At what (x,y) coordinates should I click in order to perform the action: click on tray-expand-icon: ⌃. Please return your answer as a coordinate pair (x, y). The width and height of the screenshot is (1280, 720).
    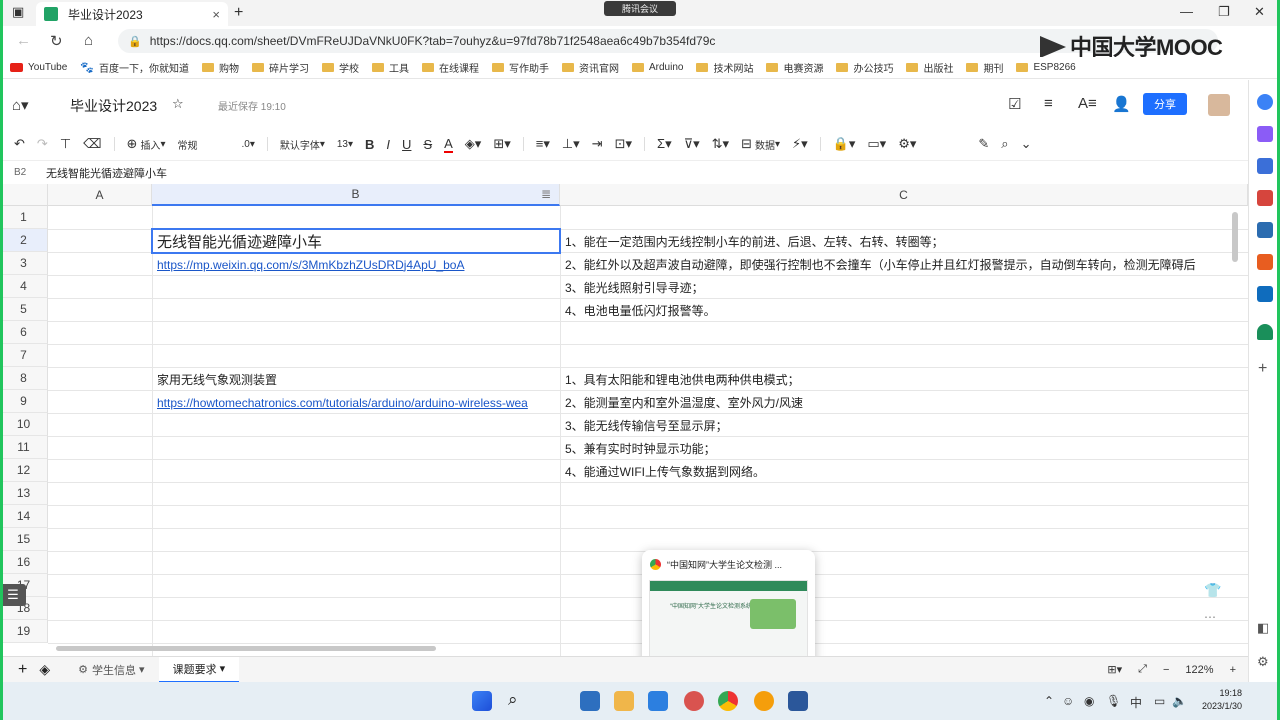
    Looking at the image, I should click on (1049, 701).